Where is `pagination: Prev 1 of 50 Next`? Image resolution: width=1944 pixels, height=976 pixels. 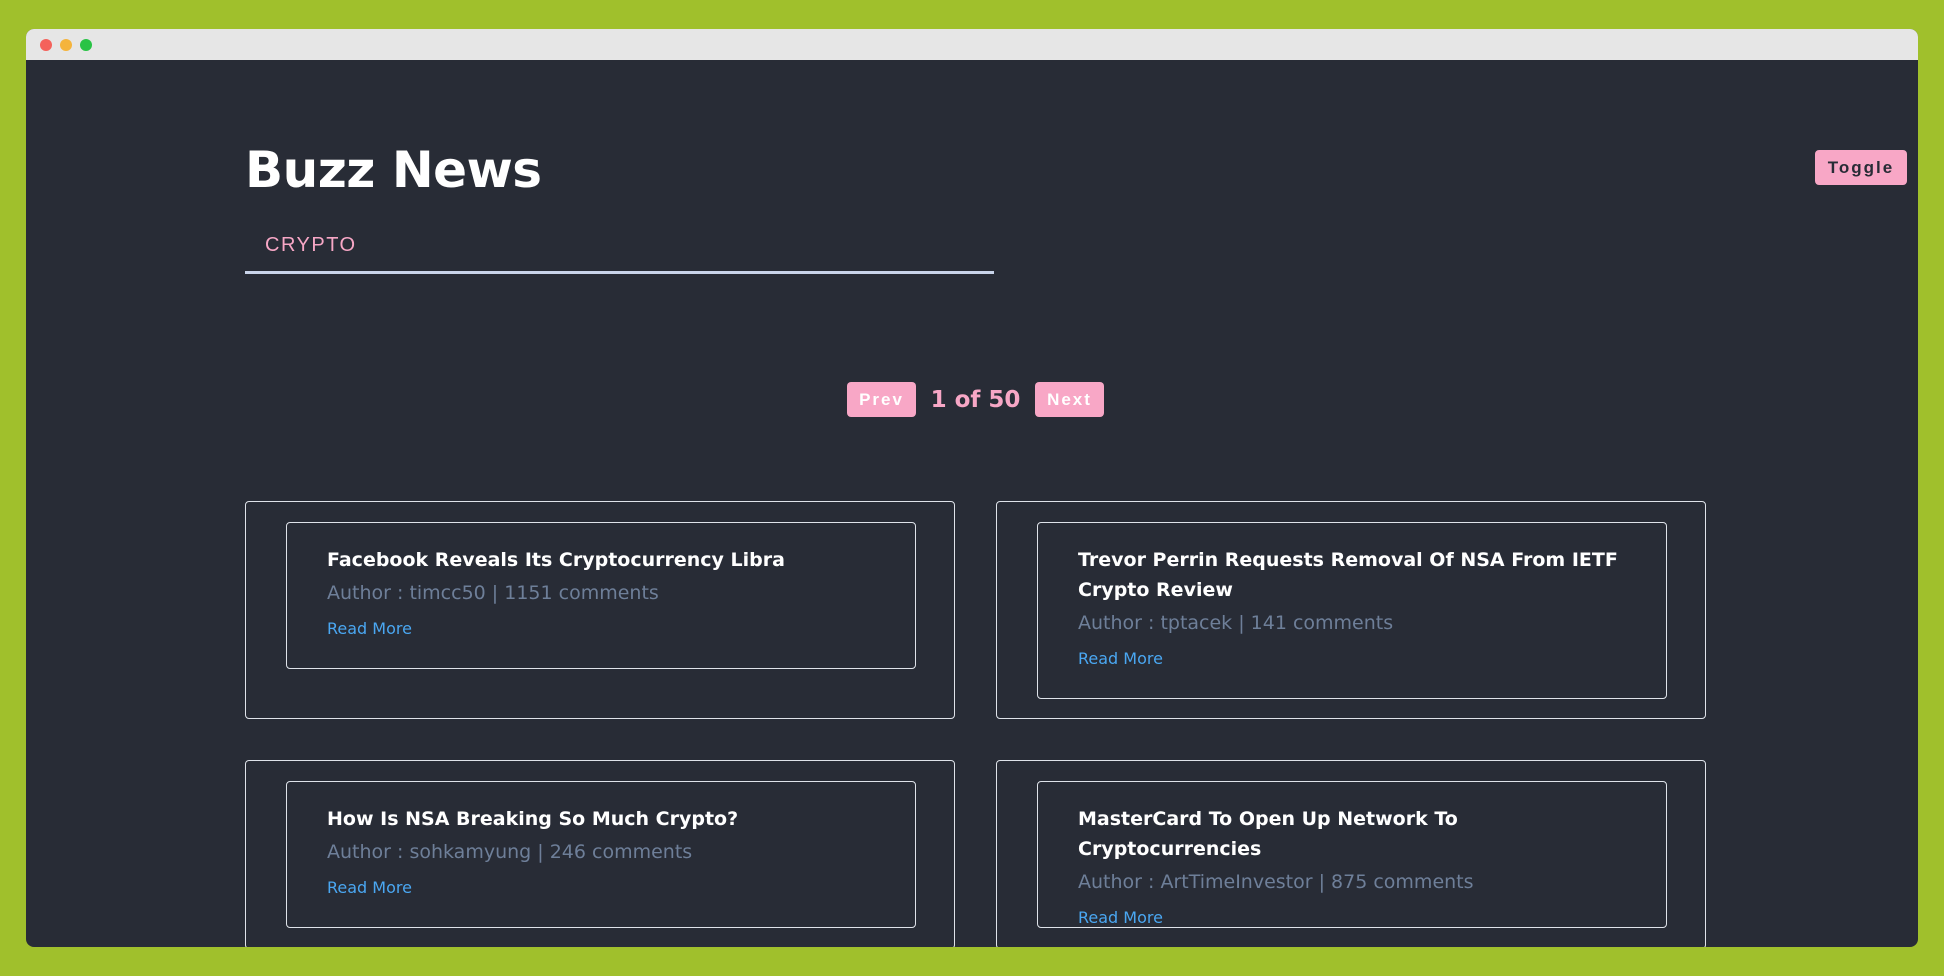 pagination: Prev 1 of 50 Next is located at coordinates (975, 399).